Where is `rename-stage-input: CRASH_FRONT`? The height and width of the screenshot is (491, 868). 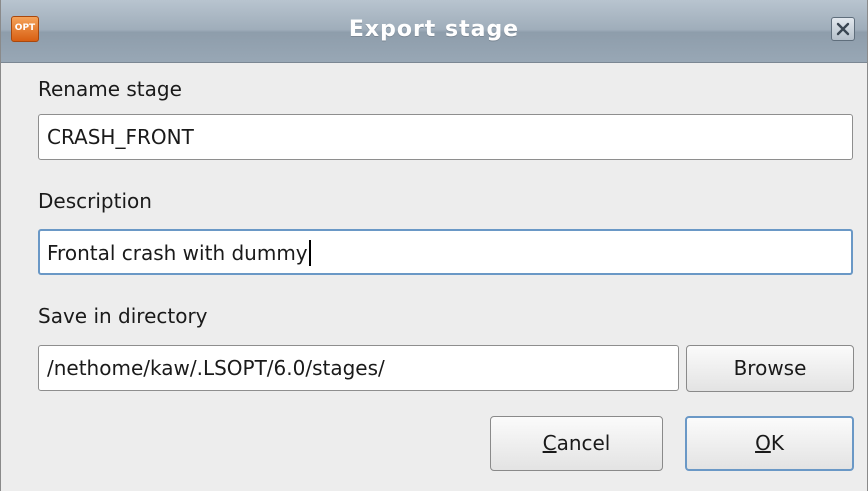
rename-stage-input: CRASH_FRONT is located at coordinates (445, 137).